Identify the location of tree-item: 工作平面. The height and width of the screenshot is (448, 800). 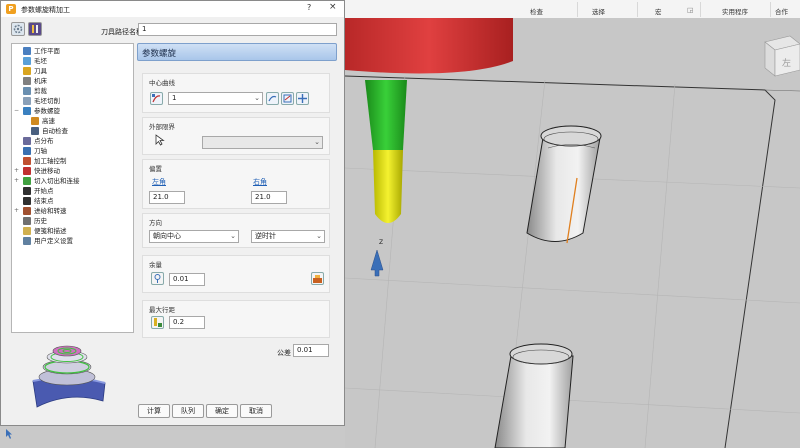
(41, 51).